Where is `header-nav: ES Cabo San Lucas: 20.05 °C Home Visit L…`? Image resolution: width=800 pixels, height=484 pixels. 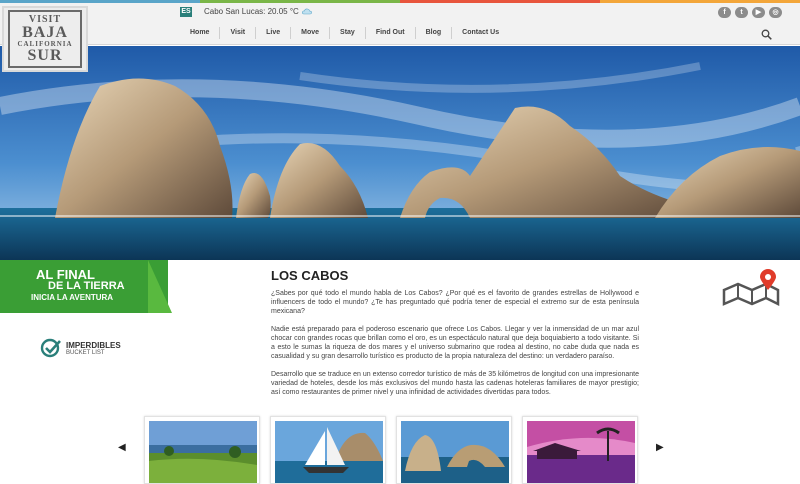
header-nav: ES Cabo San Lucas: 20.05 °C Home Visit L… is located at coordinates (400, 24).